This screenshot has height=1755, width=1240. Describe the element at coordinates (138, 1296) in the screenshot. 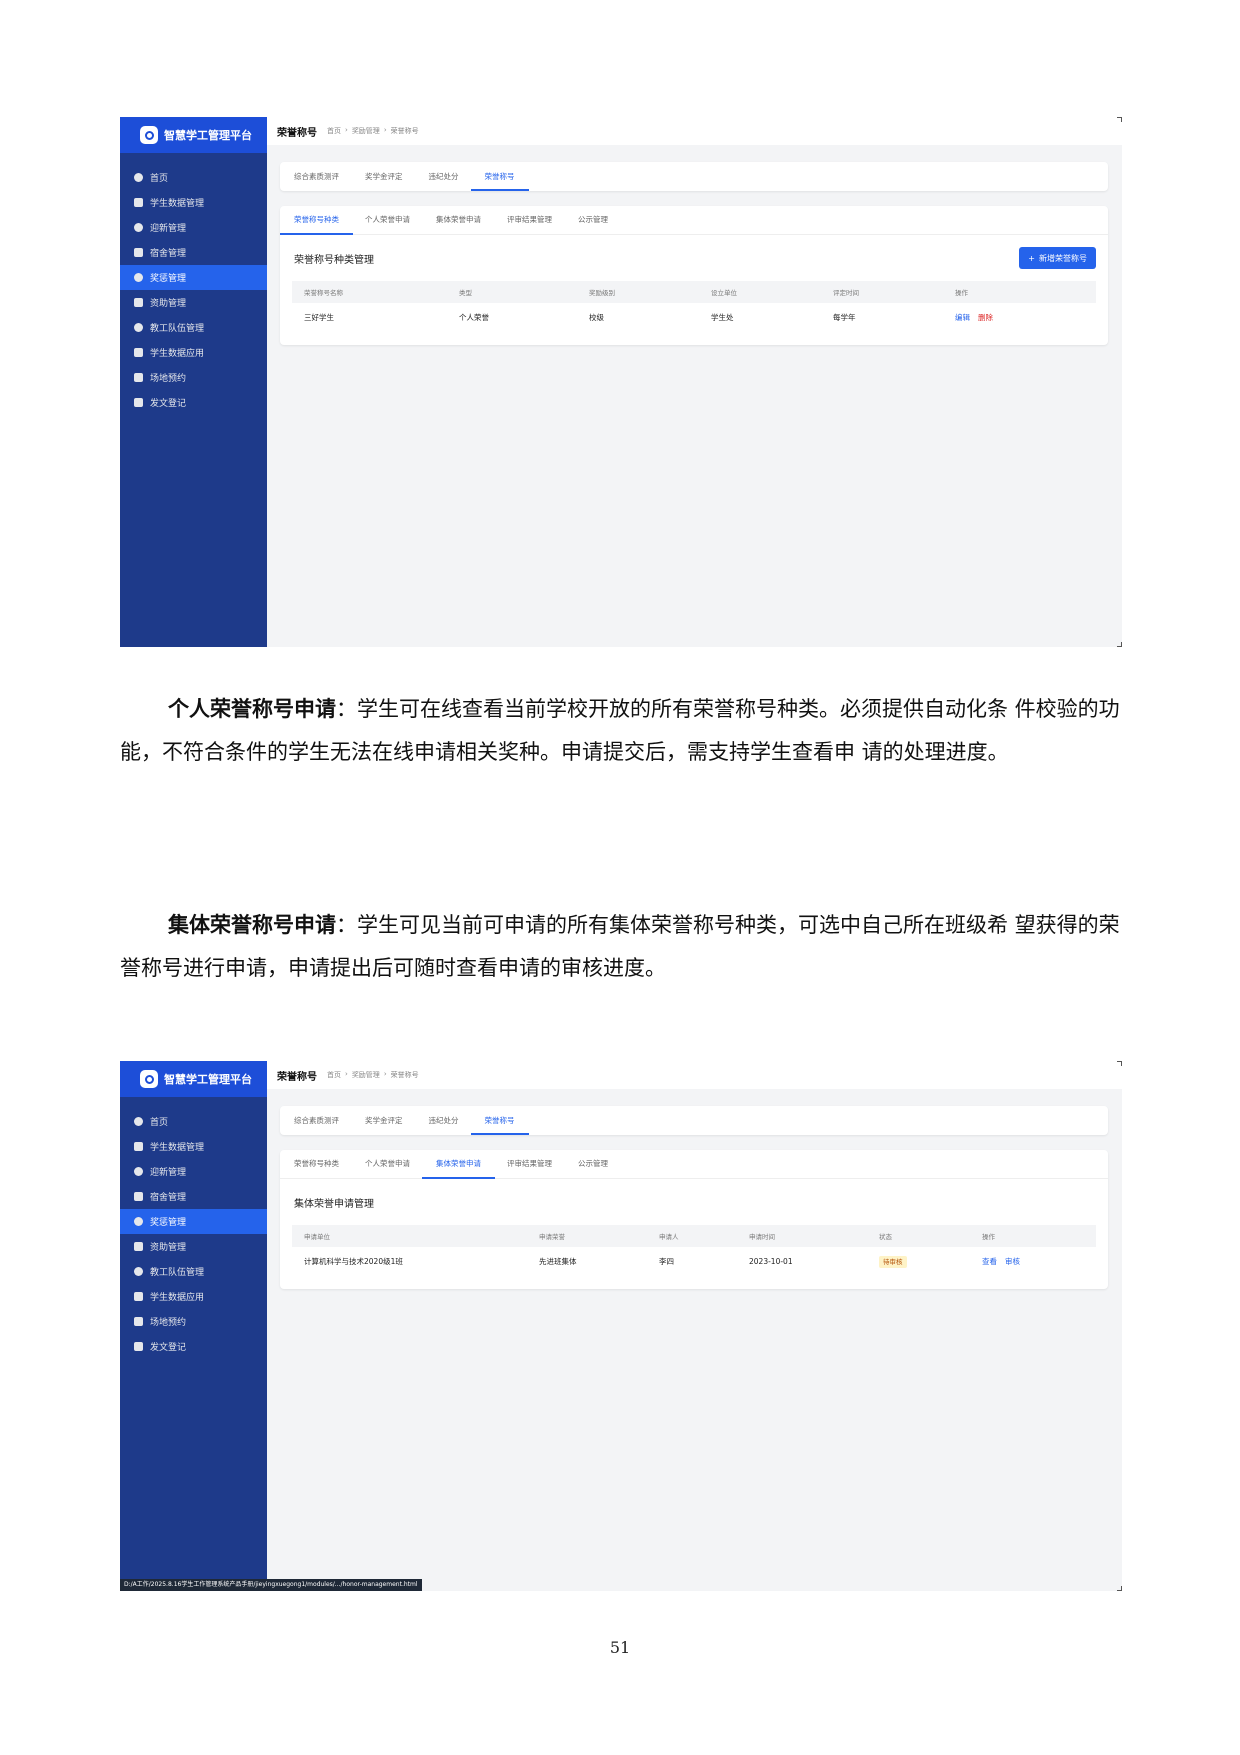

I see `chart-line-icon` at that location.